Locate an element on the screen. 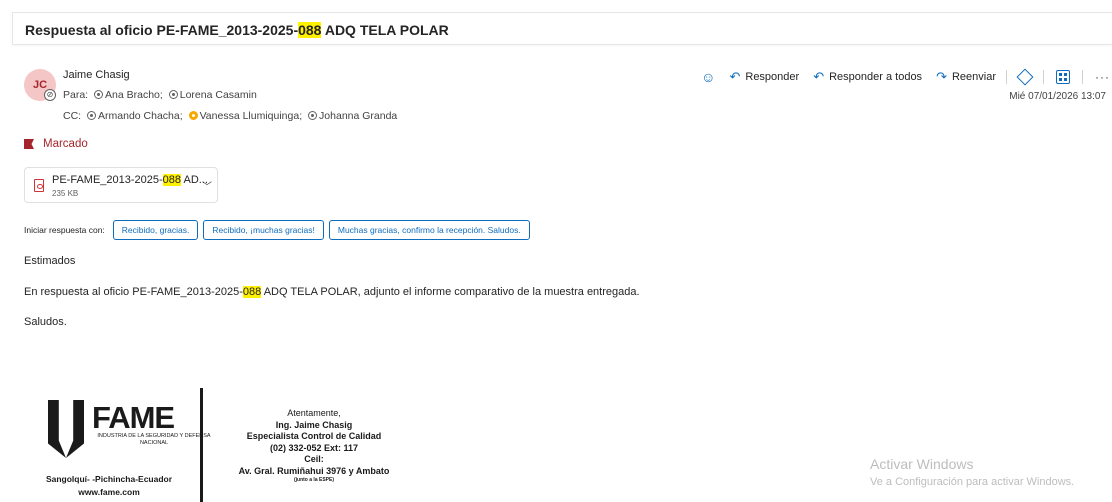 The image size is (1112, 502). sig-line-2: Ing. Jaime Chasig is located at coordinates (314, 424).